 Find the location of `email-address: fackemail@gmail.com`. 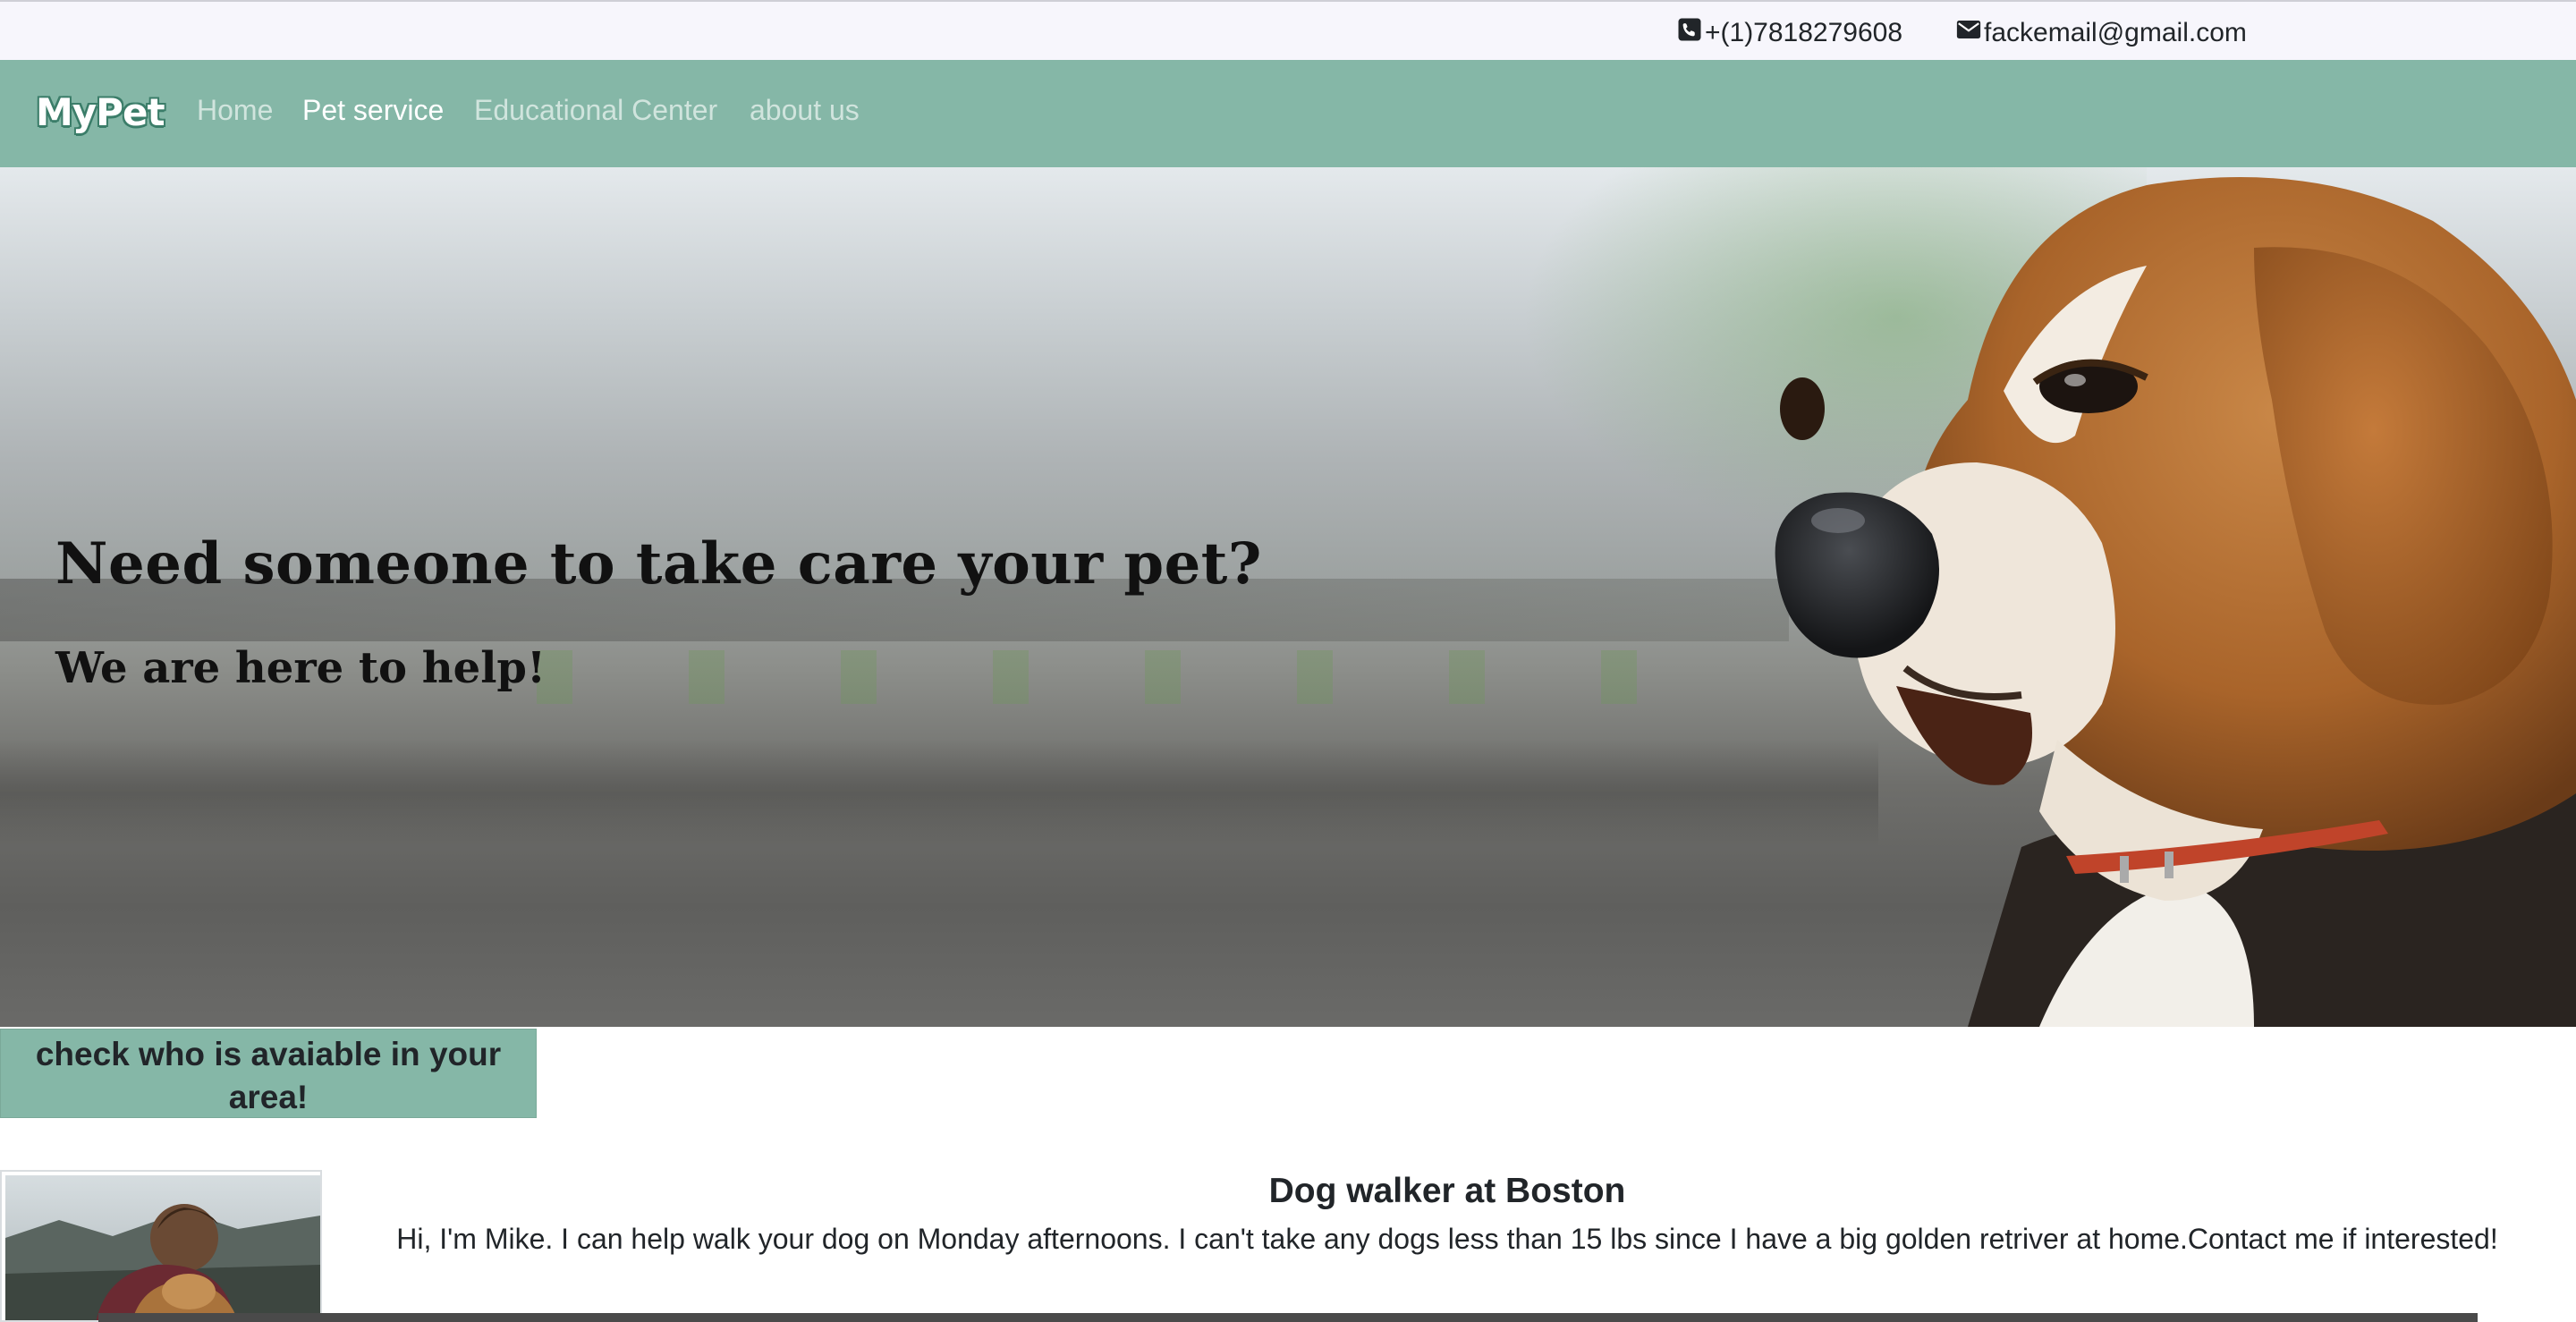

email-address: fackemail@gmail.com is located at coordinates (2115, 32).